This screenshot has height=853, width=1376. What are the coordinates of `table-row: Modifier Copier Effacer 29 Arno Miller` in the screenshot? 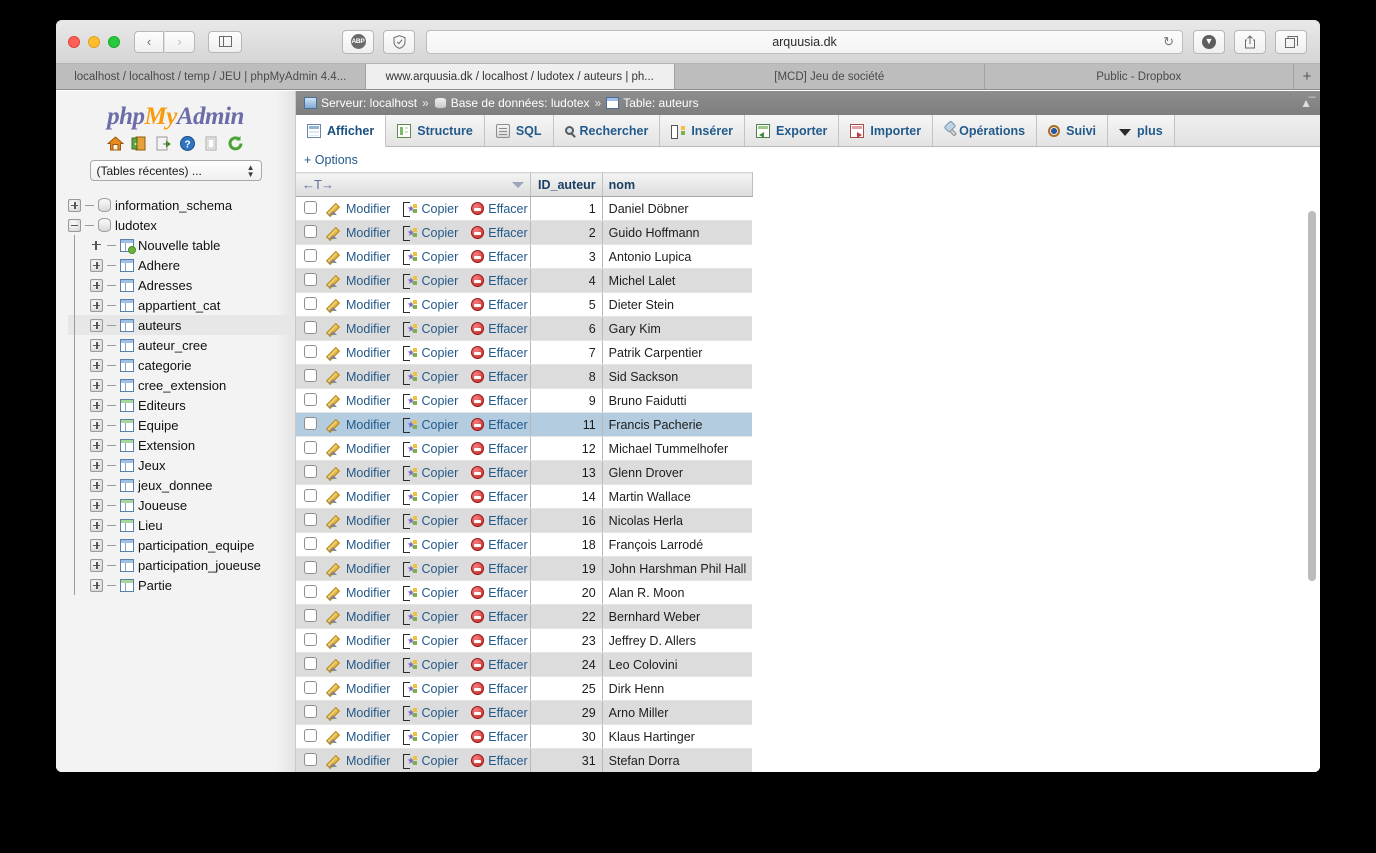 It's located at (524, 712).